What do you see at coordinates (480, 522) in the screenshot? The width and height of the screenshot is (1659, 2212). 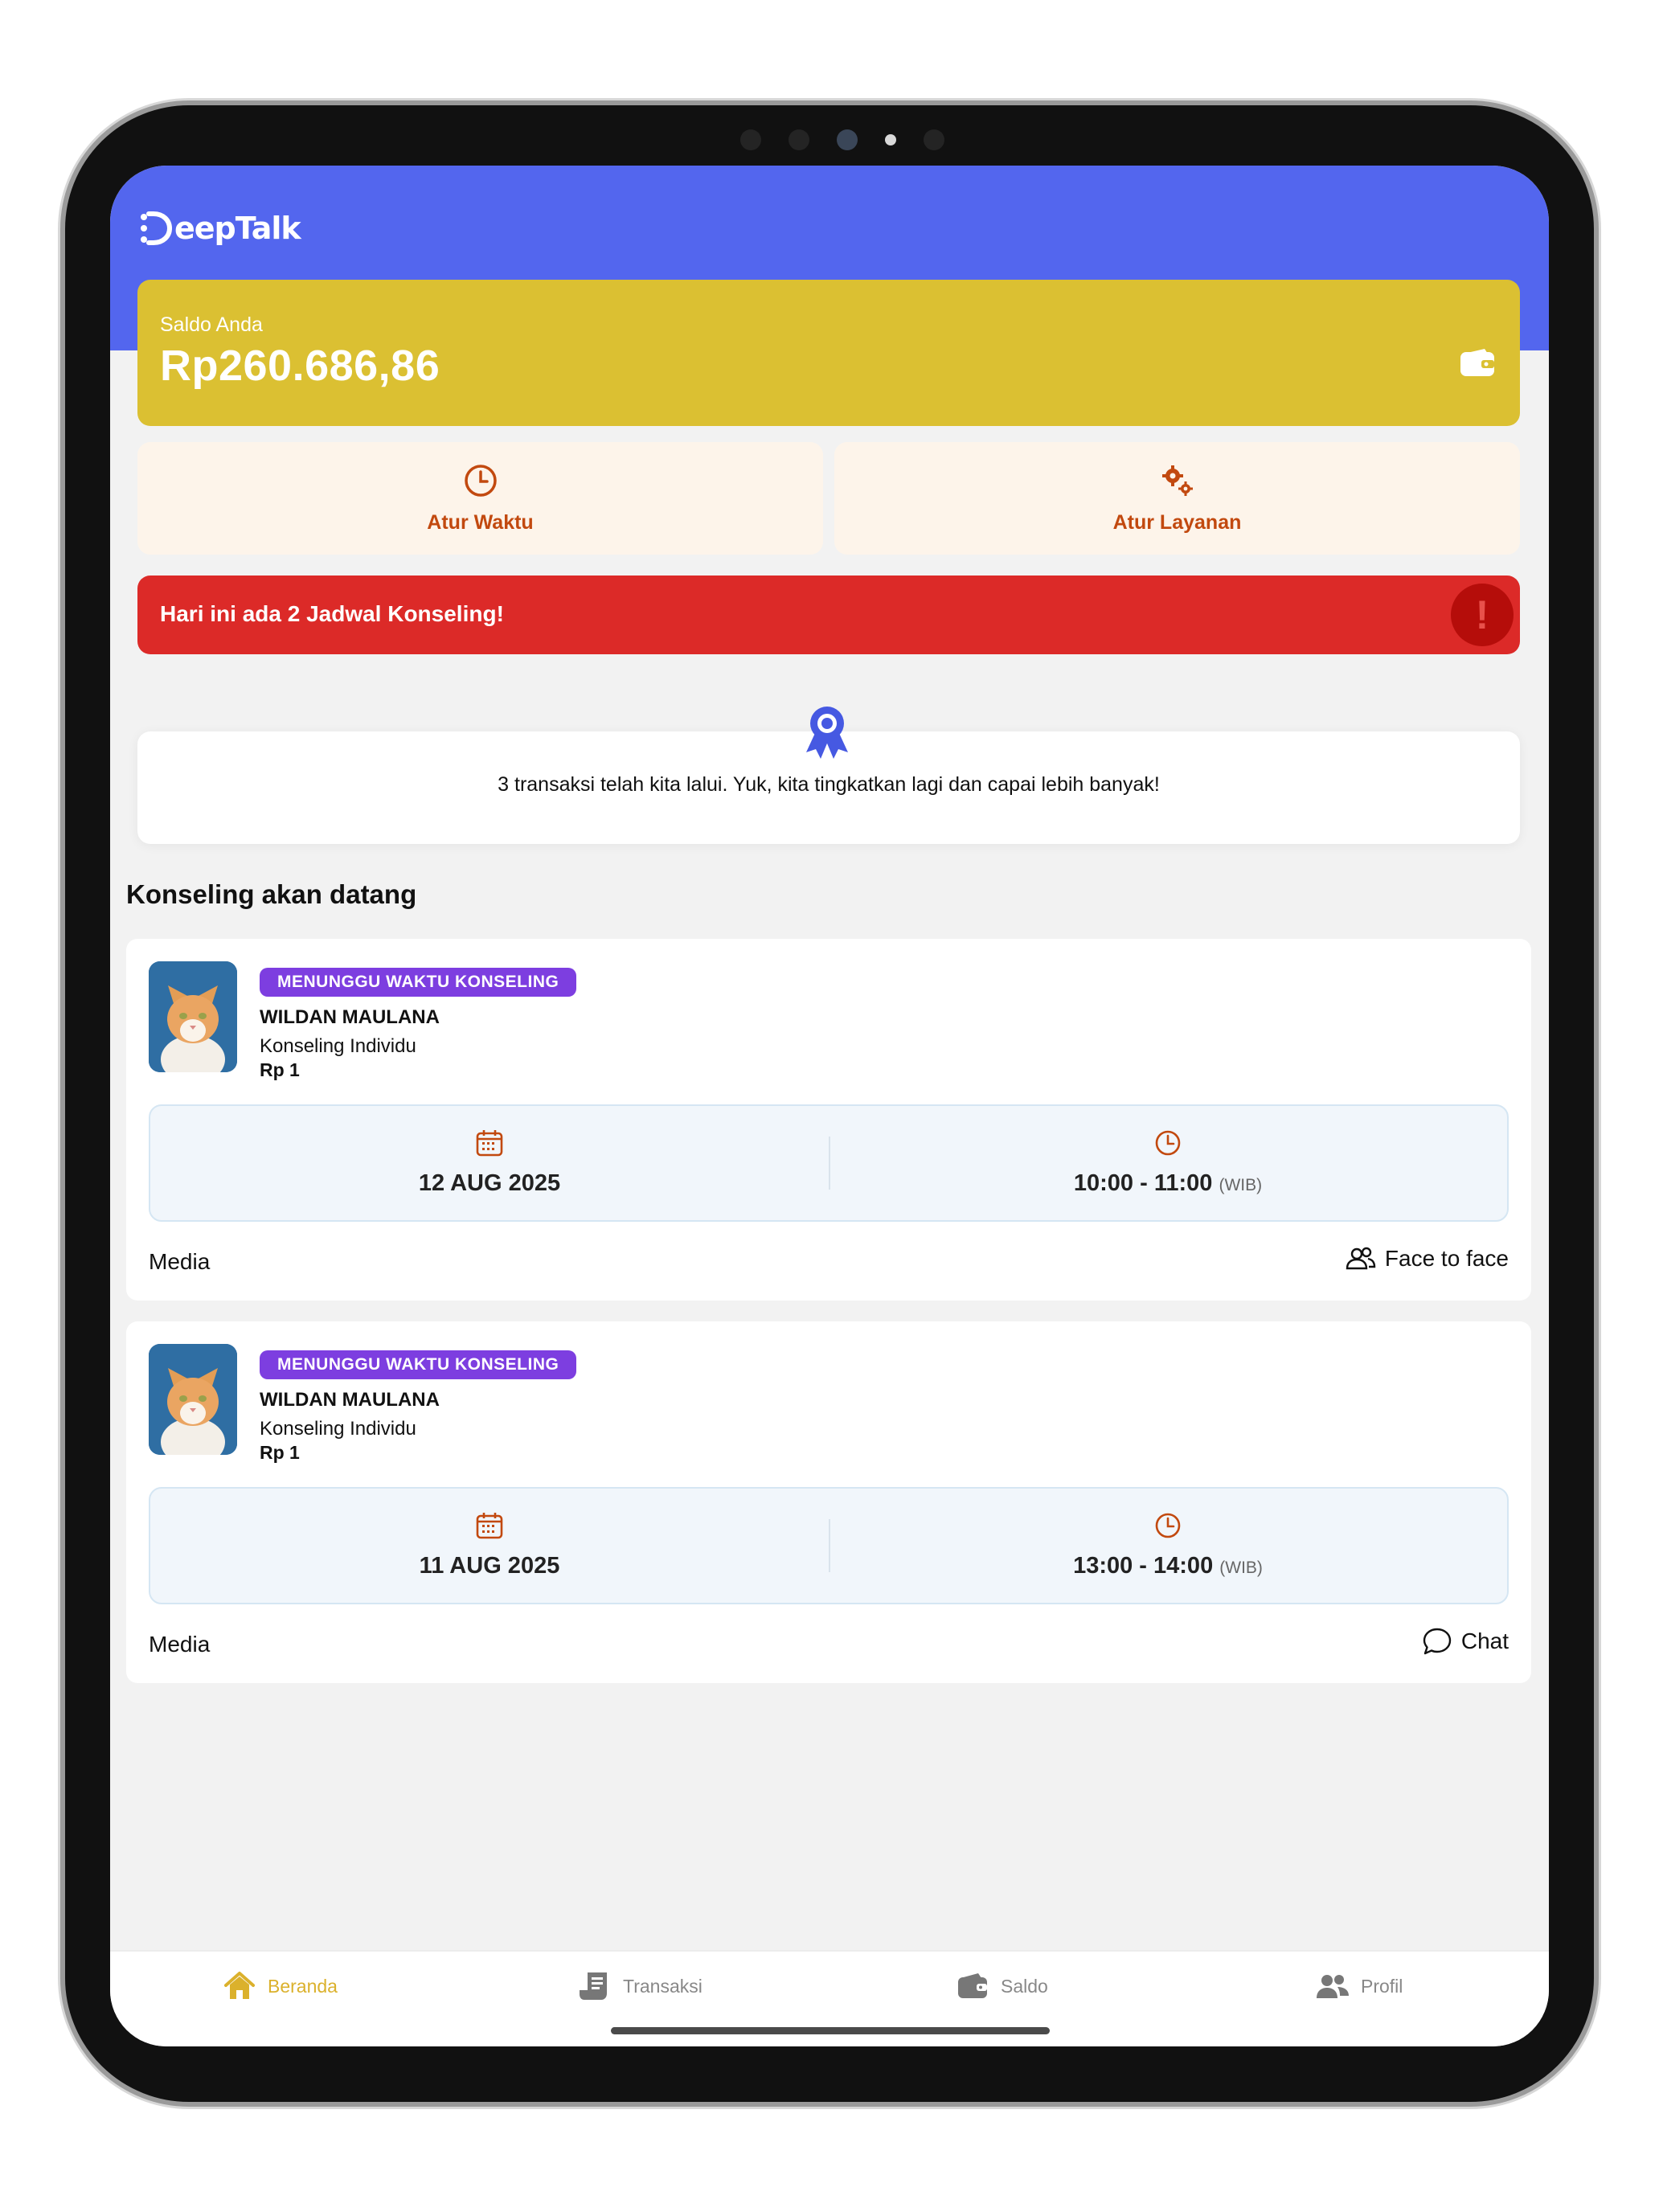 I see `atur-waktu-label: Atur Waktu` at bounding box center [480, 522].